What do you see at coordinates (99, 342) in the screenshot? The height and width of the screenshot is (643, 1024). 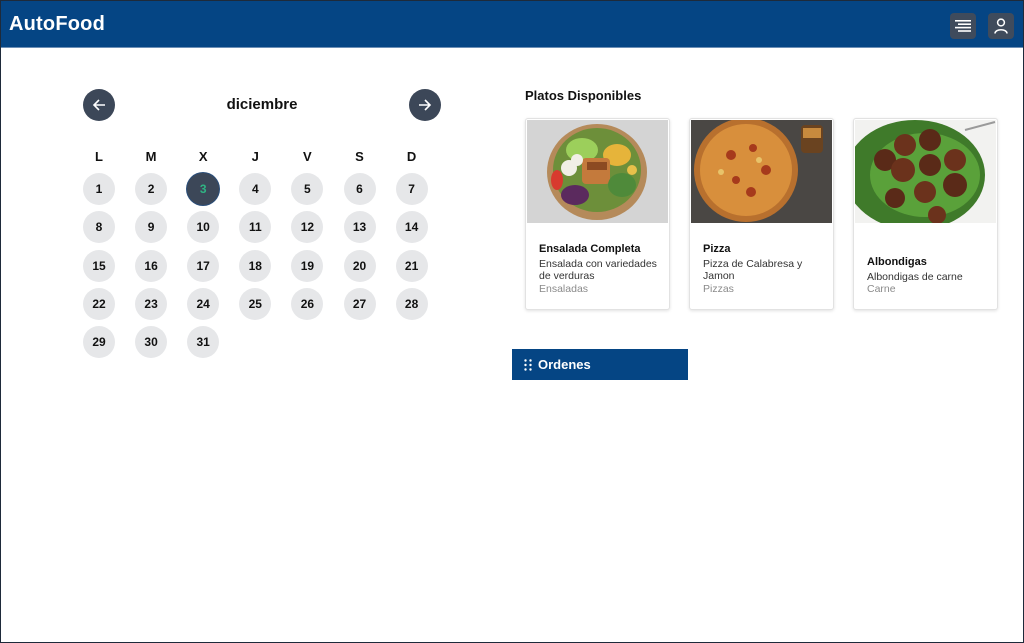 I see `calendar-day: 29` at bounding box center [99, 342].